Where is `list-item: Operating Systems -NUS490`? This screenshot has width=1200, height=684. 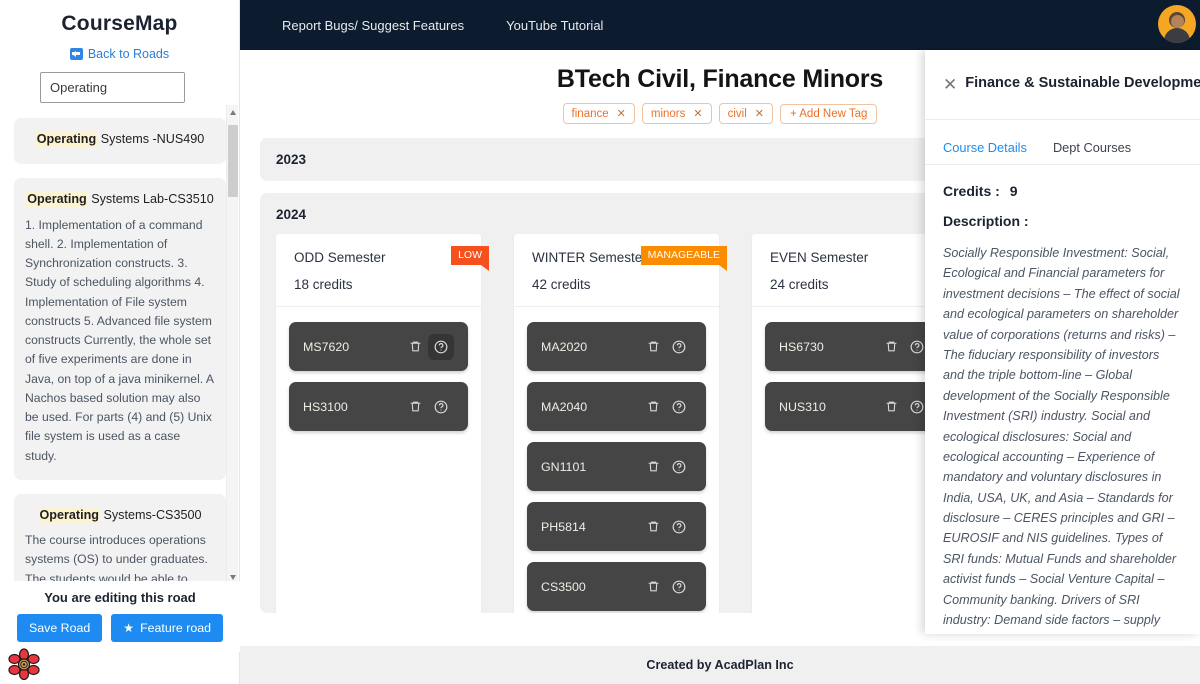
list-item: Operating Systems -NUS490 is located at coordinates (120, 141).